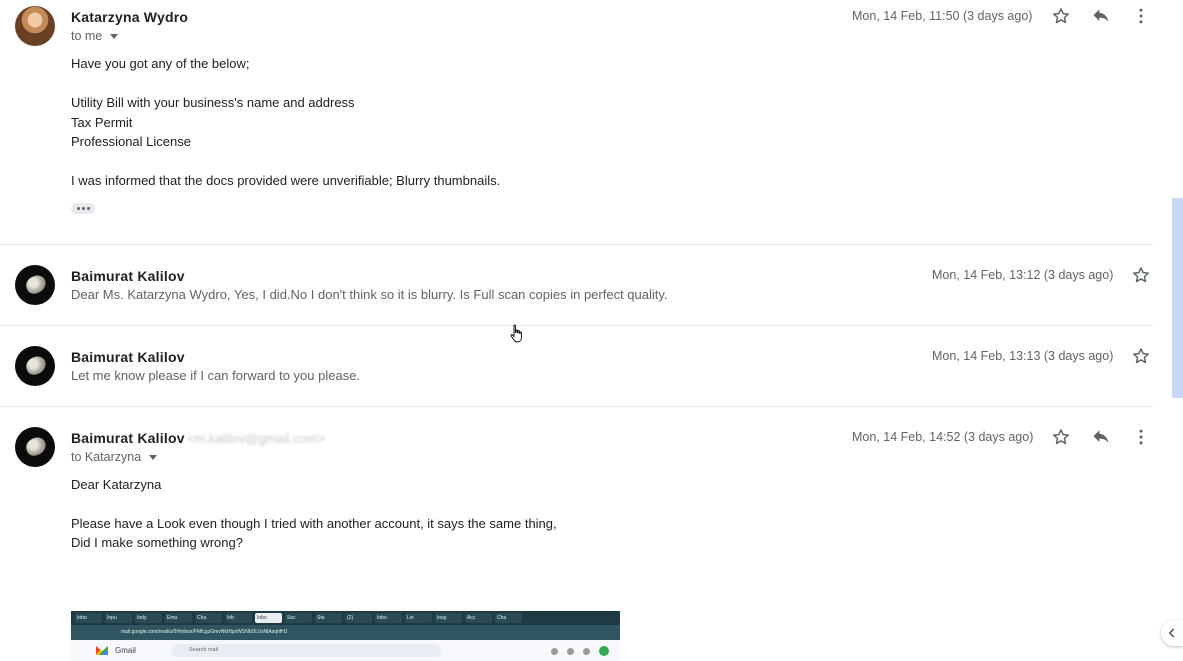  I want to click on browser-tab: Insp, so click(448, 618).